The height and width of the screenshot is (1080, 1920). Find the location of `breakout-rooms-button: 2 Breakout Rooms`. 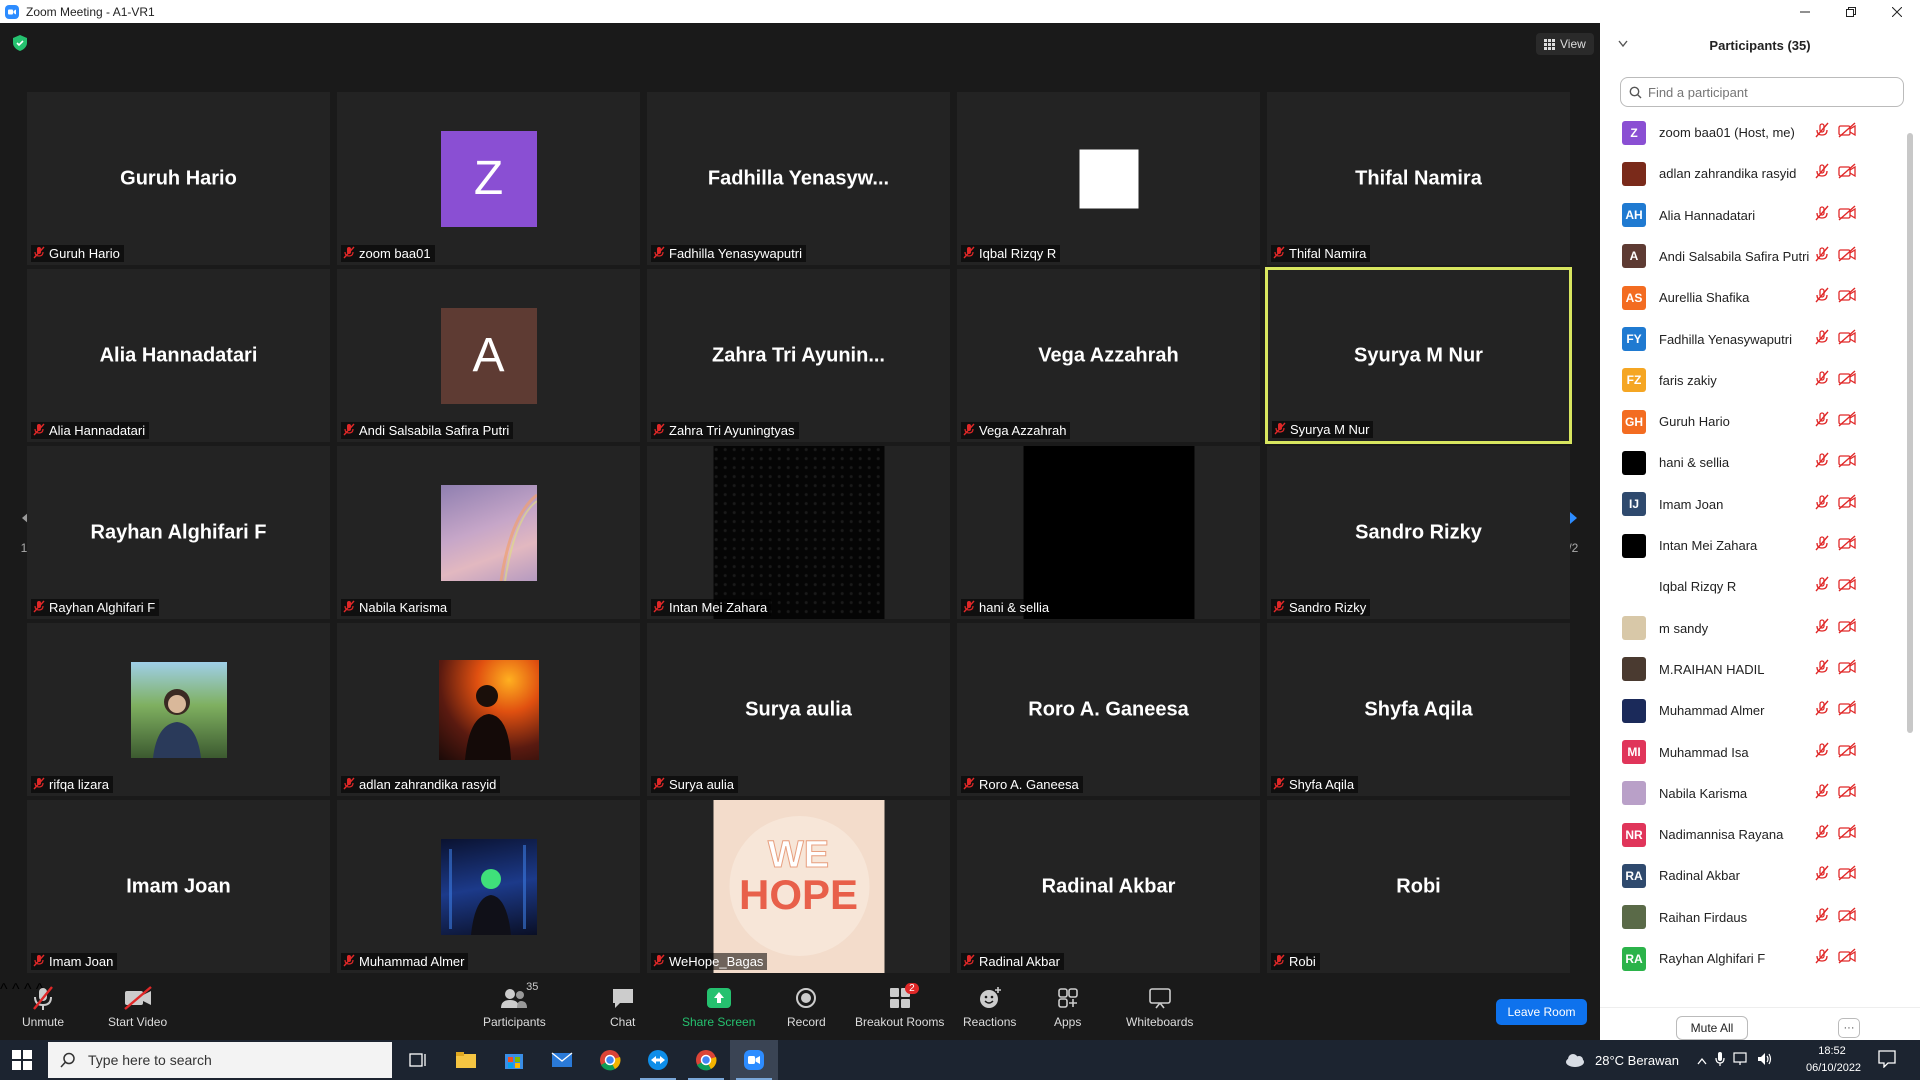

breakout-rooms-button: 2 Breakout Rooms is located at coordinates (899, 1006).